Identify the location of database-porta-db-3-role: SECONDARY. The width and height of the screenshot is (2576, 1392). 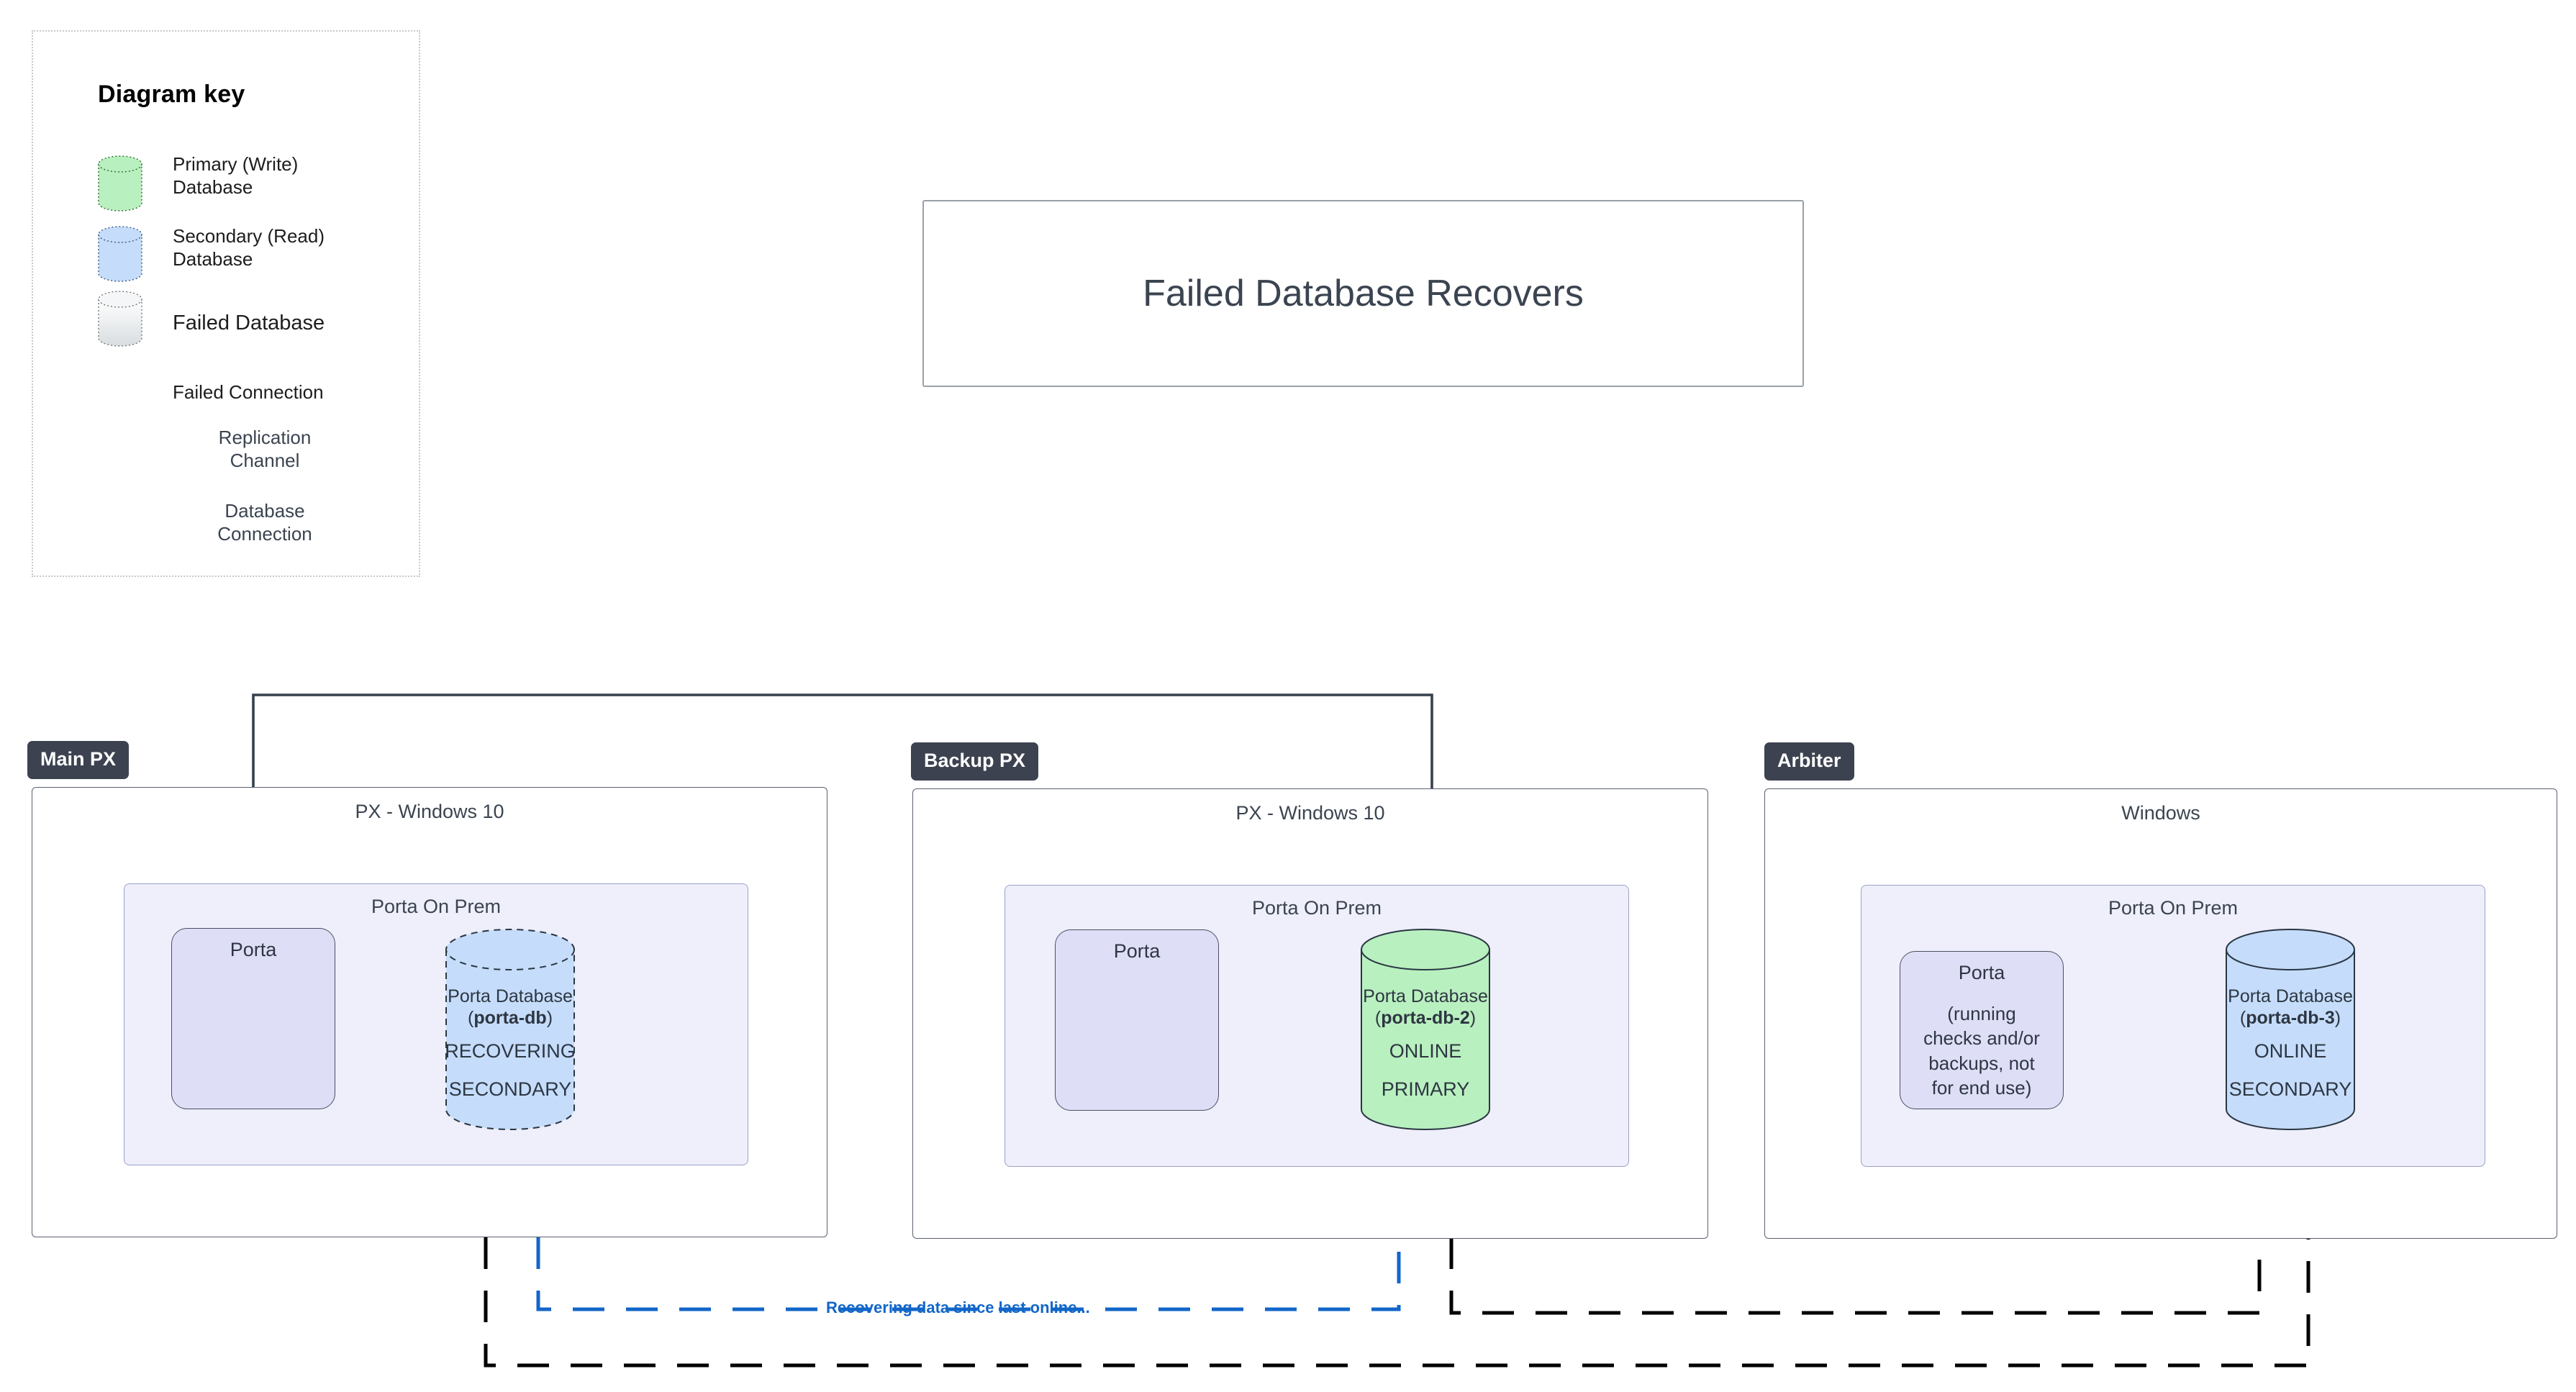
(2290, 1089).